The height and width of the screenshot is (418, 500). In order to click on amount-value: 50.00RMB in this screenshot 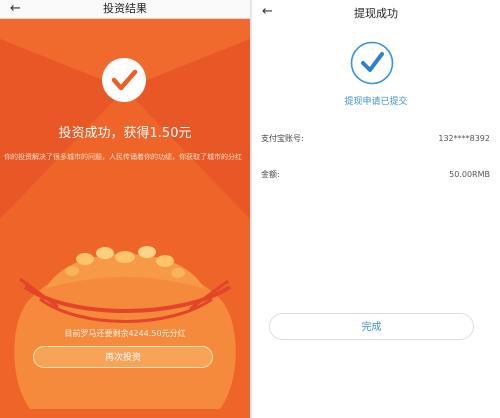, I will do `click(469, 174)`.